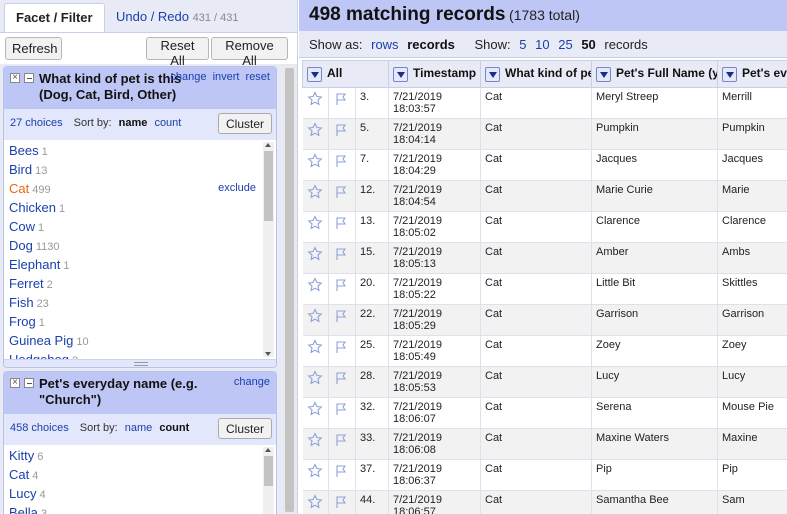 The width and height of the screenshot is (787, 514). I want to click on choices-count: 27 choices, so click(36, 123).